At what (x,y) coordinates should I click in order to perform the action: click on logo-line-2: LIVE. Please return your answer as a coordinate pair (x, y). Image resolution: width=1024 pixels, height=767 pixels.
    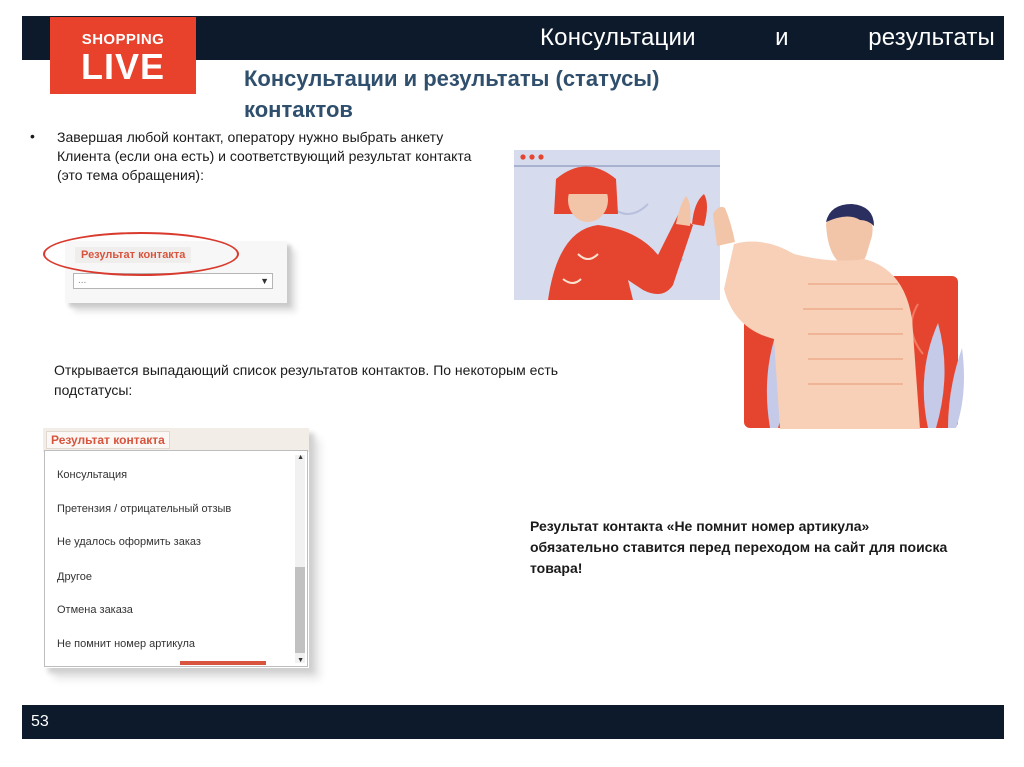
    Looking at the image, I should click on (122, 66).